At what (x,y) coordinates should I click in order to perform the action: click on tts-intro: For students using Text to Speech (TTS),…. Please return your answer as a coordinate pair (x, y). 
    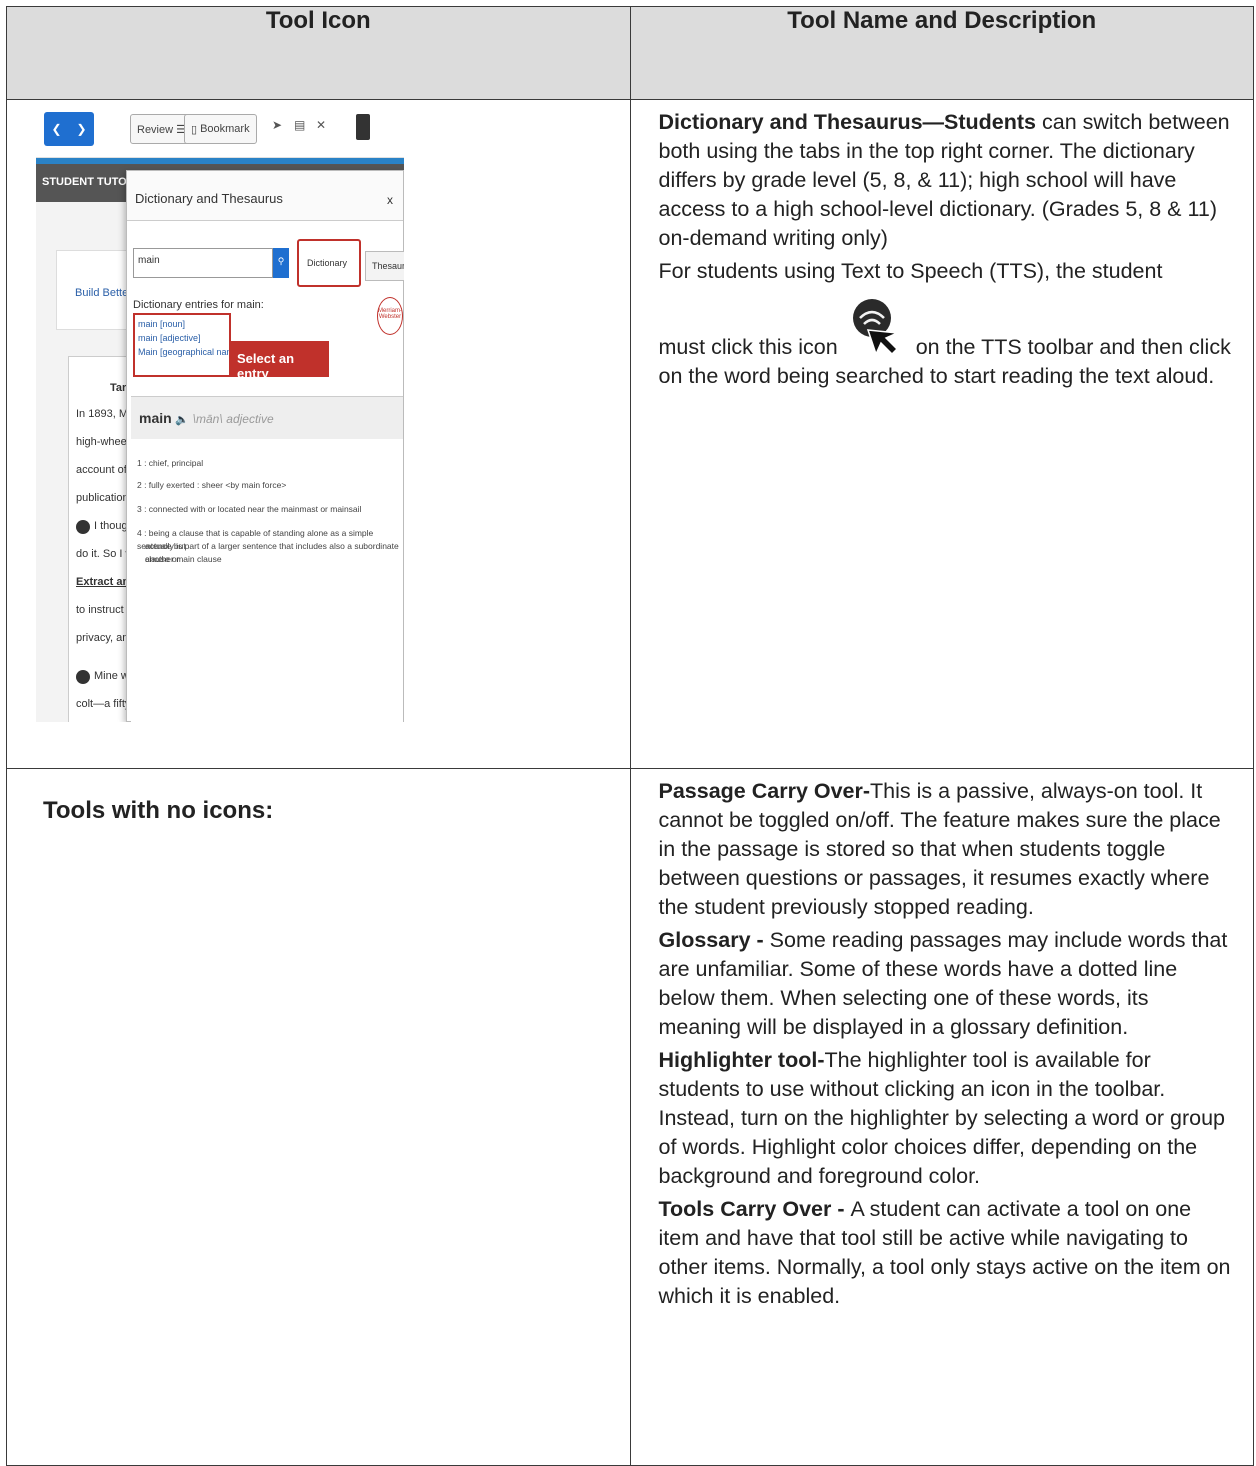
    Looking at the image, I should click on (910, 271).